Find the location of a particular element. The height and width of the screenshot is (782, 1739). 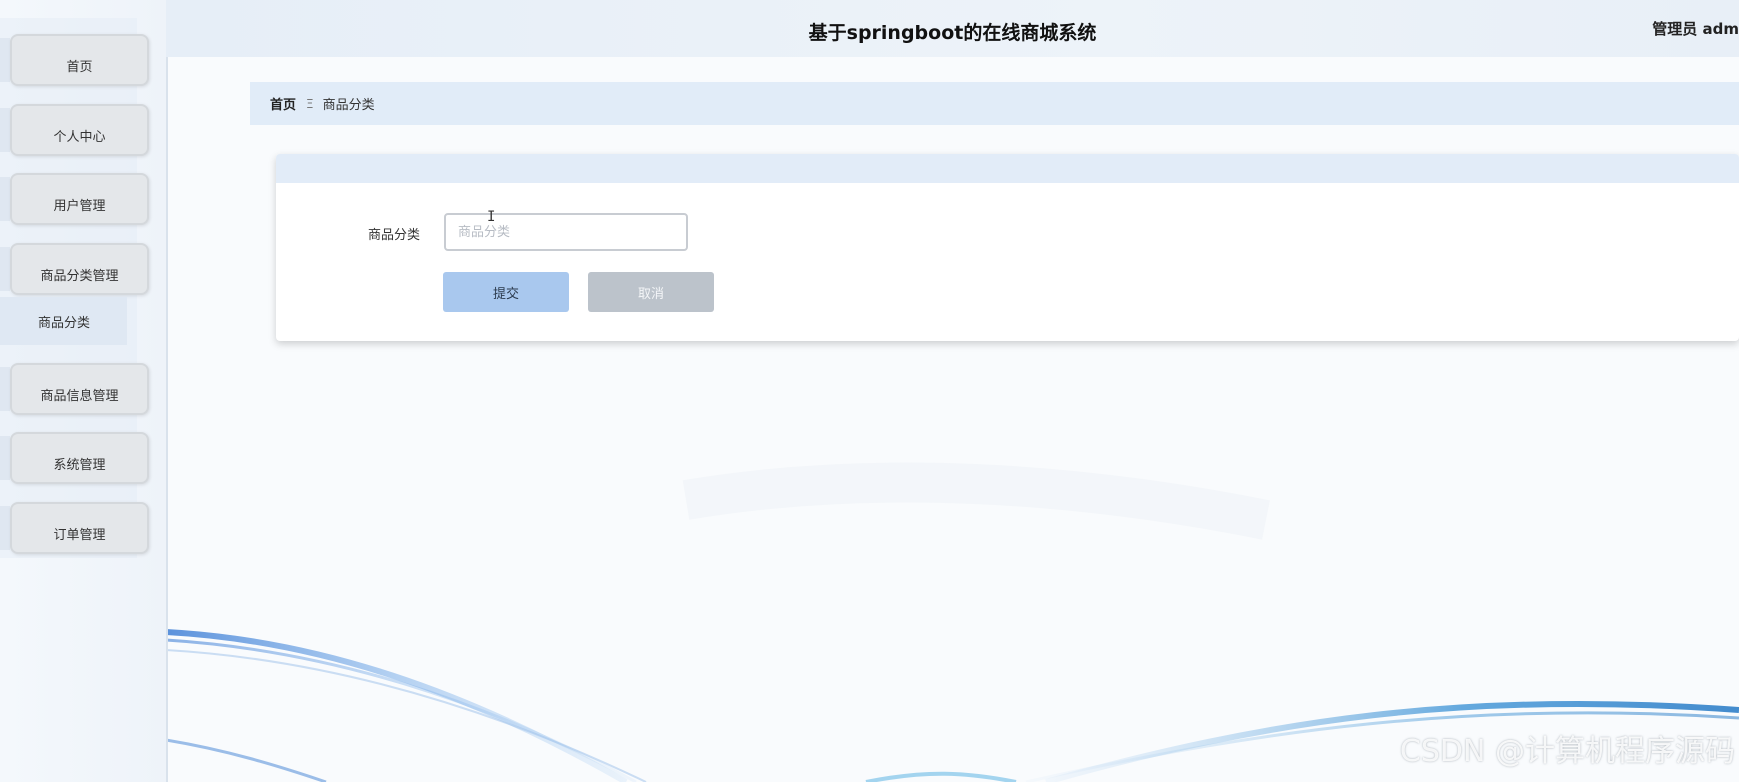

breadcrumb-separator-icon: Ξ is located at coordinates (310, 103).